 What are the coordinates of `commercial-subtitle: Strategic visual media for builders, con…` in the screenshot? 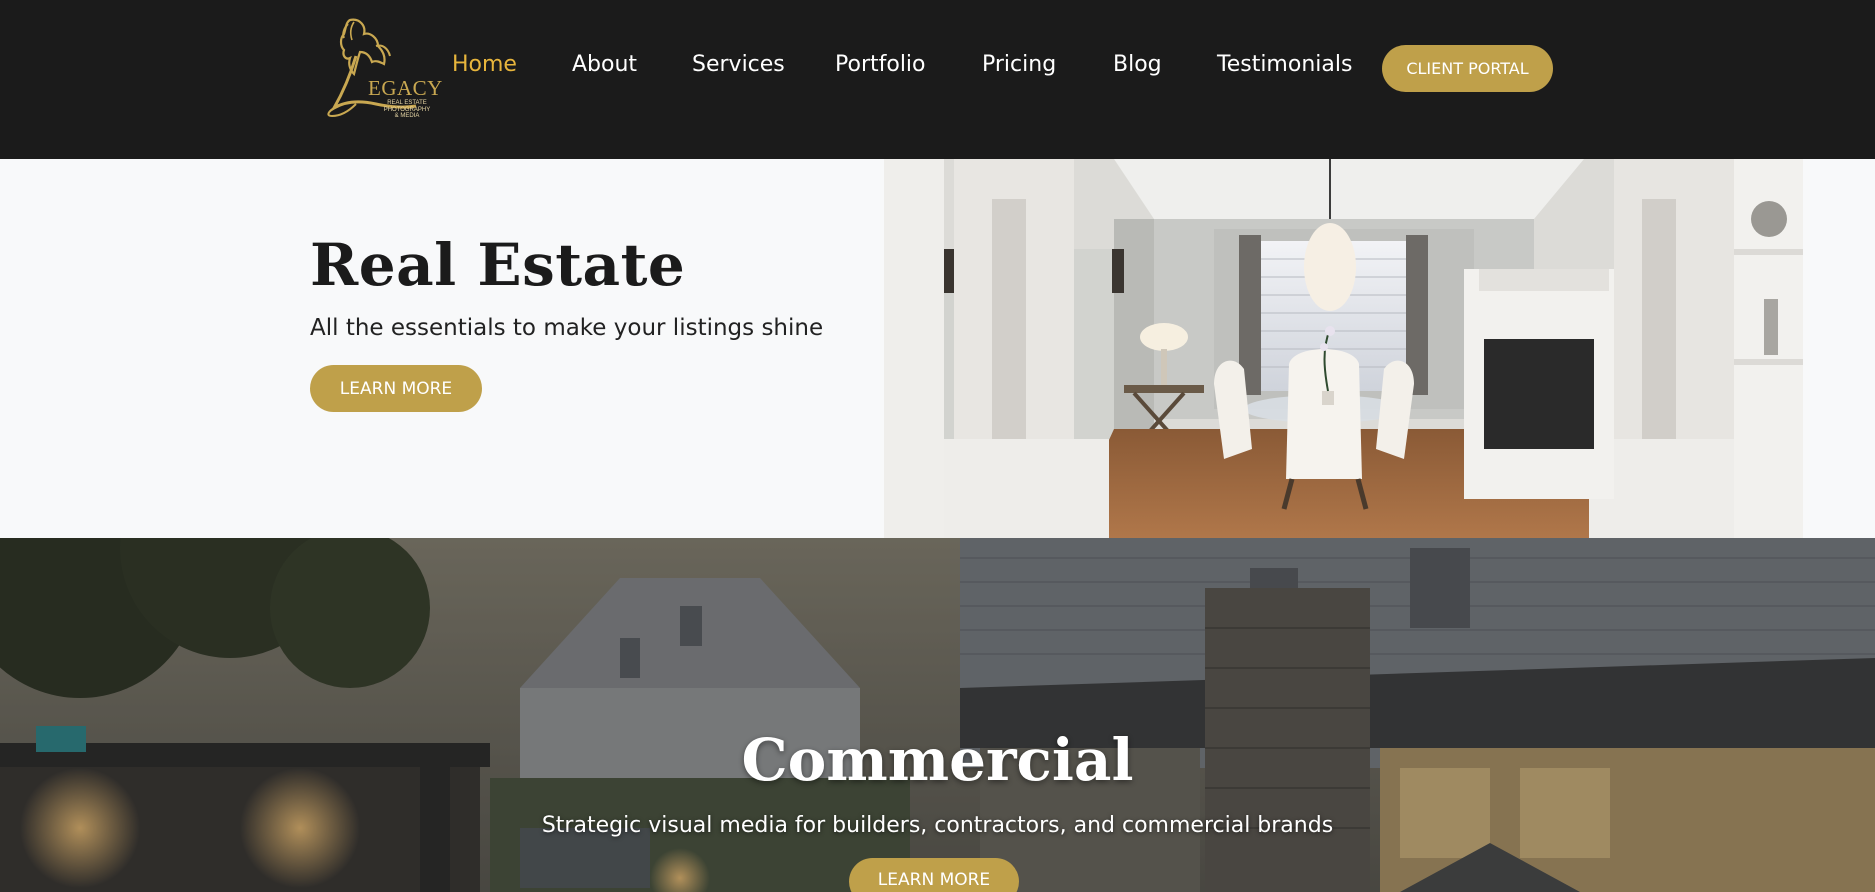 It's located at (937, 825).